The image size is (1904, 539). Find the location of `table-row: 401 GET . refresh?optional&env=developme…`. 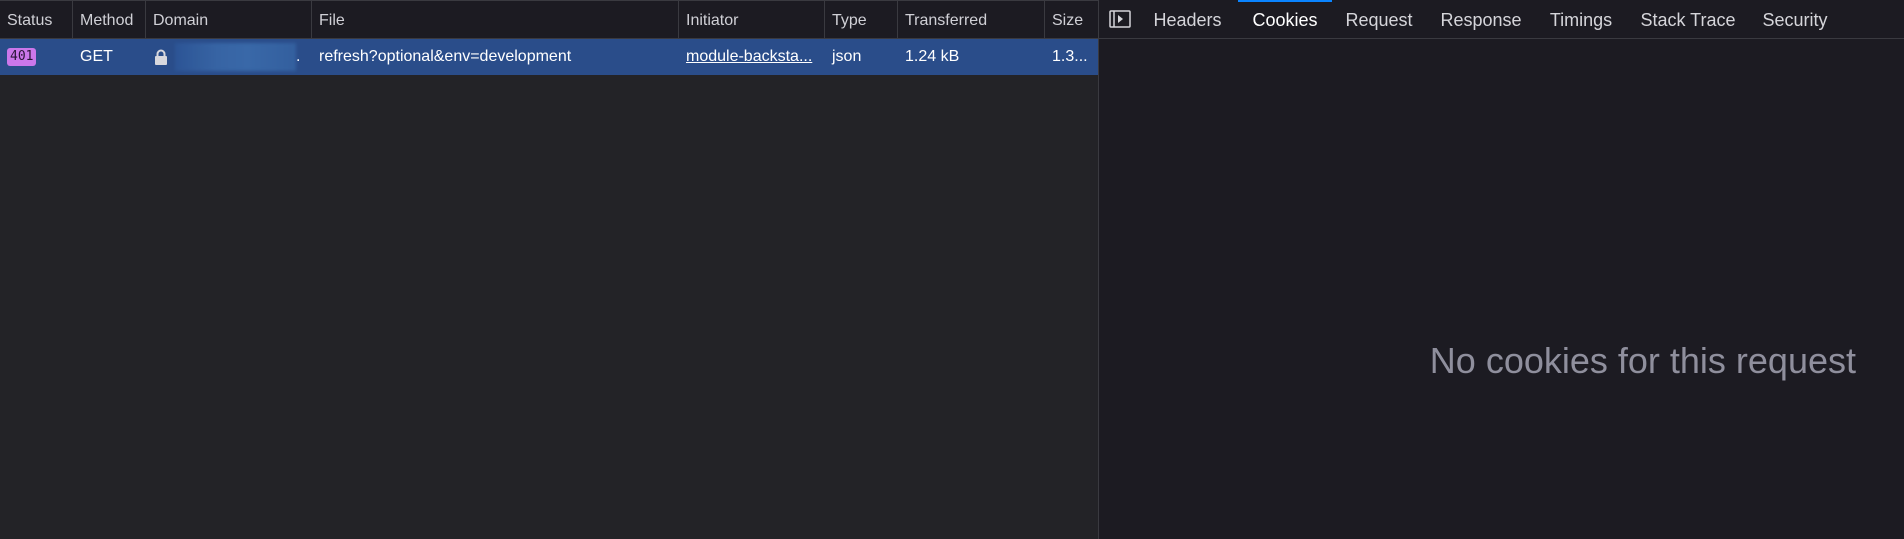

table-row: 401 GET . refresh?optional&env=developme… is located at coordinates (549, 57).